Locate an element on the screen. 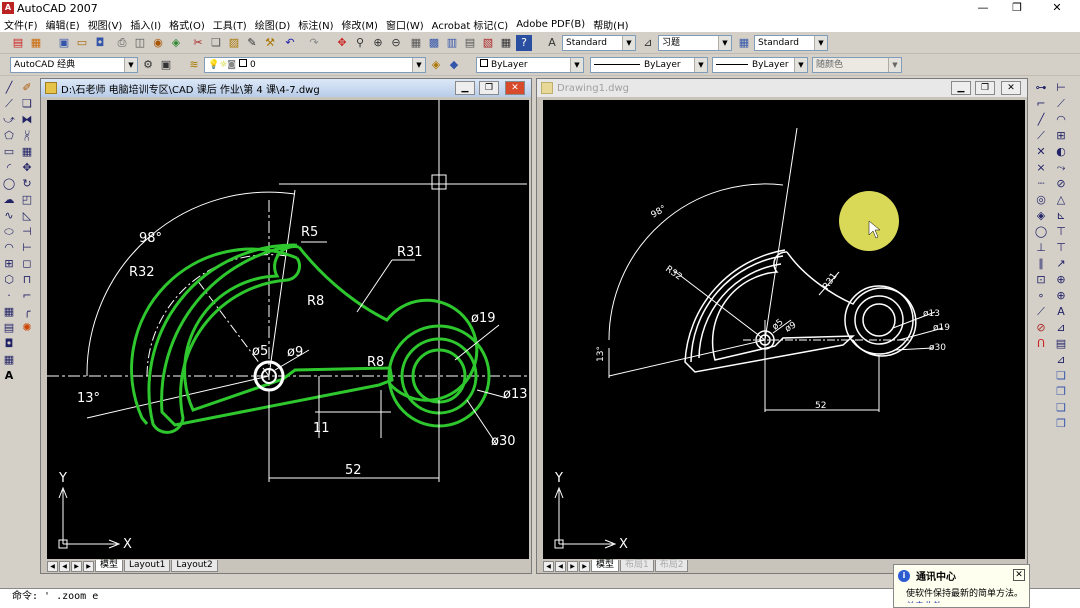  revcloud-icon: ☁ is located at coordinates (9, 200).